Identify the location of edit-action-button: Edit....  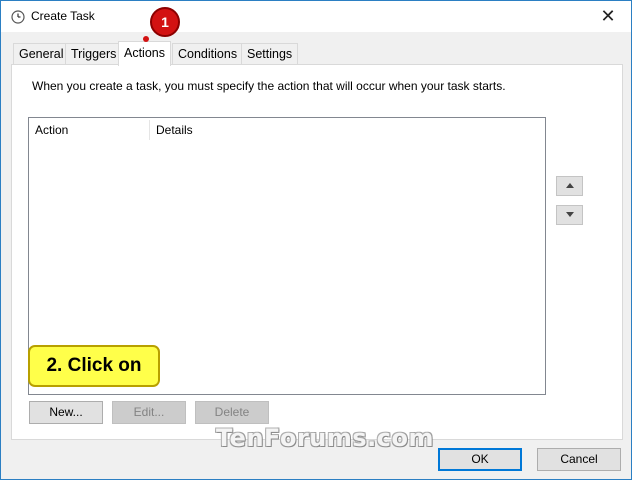
(149, 412).